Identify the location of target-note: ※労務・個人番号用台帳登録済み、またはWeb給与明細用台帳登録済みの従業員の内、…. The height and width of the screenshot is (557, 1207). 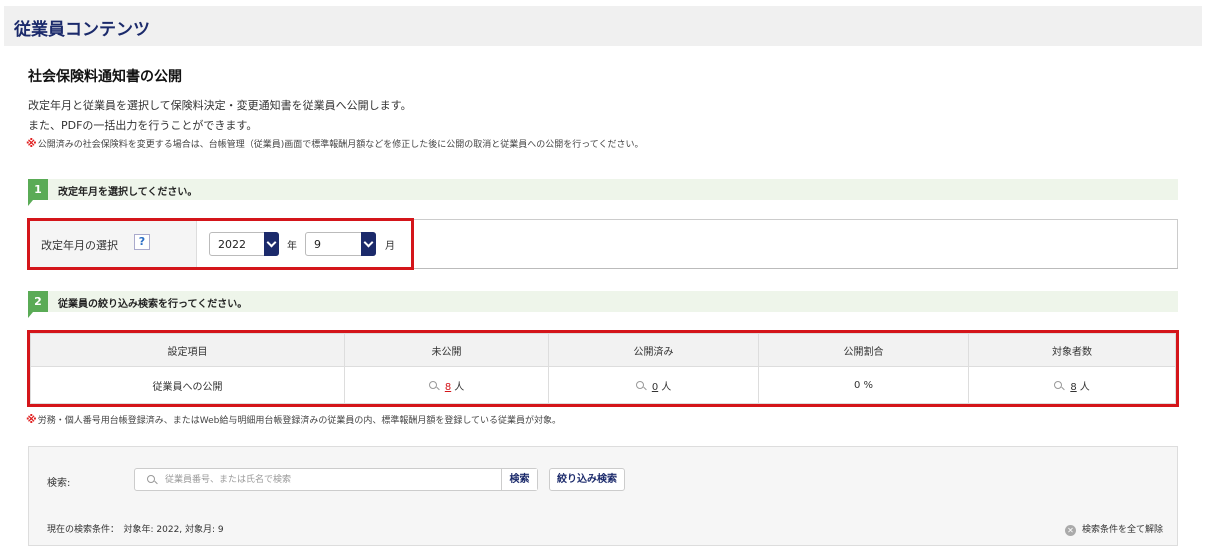
(293, 419).